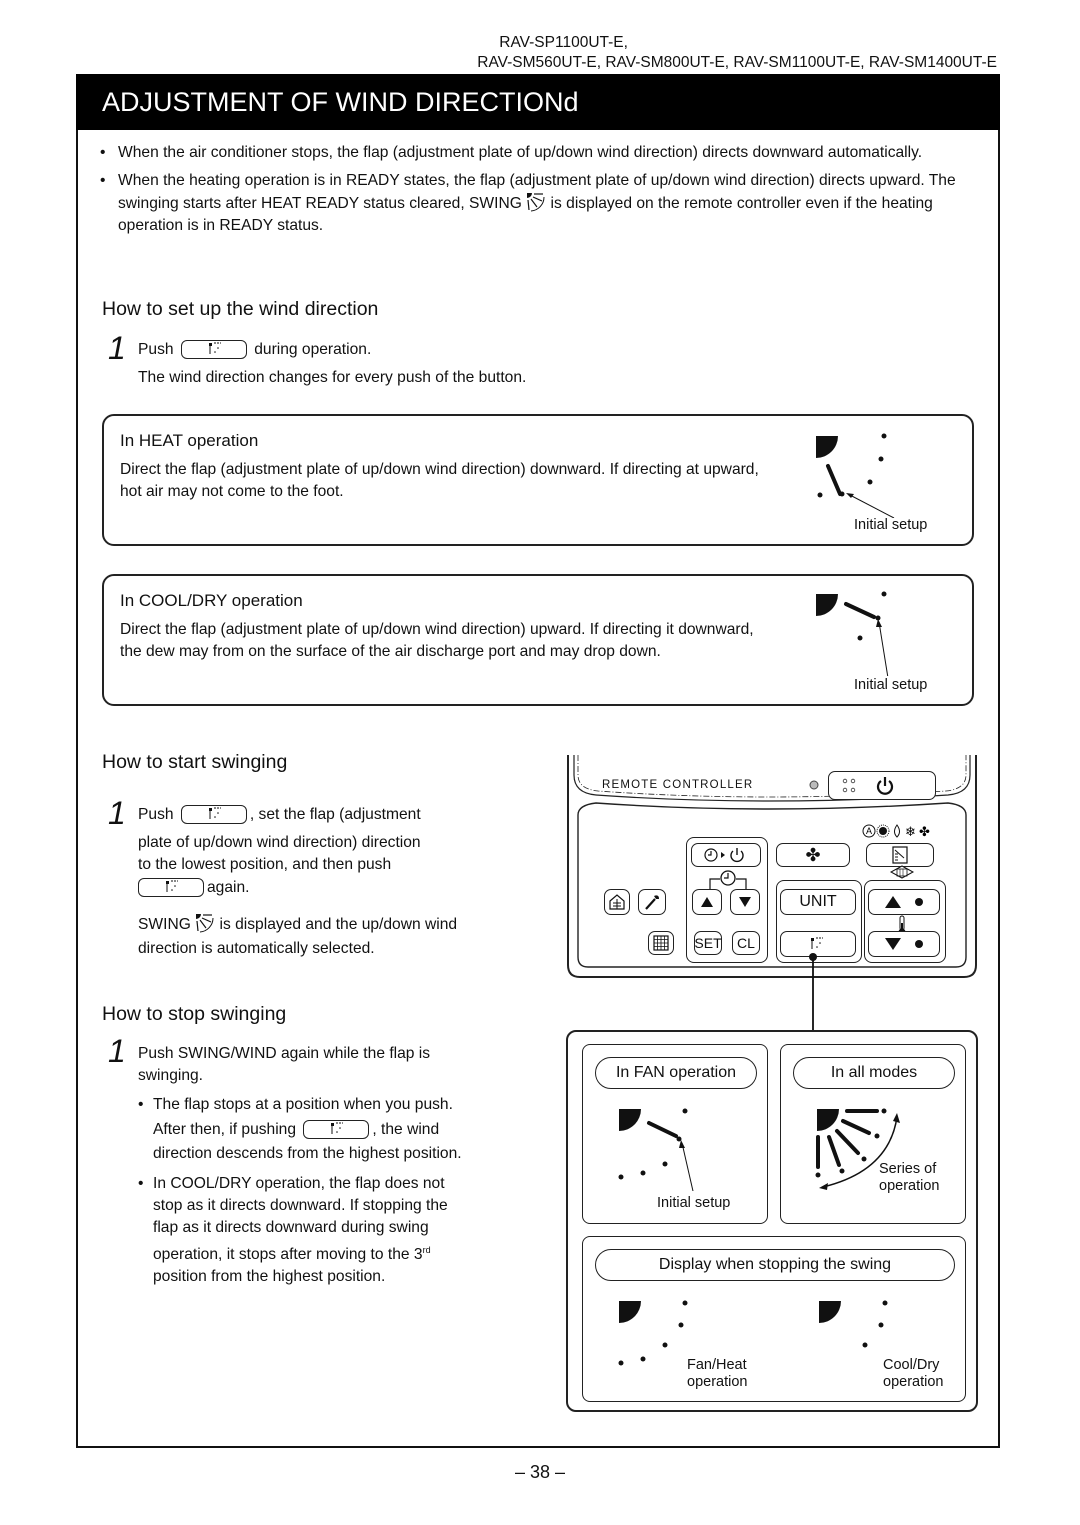  I want to click on all-modes-label: In all modes, so click(874, 1073).